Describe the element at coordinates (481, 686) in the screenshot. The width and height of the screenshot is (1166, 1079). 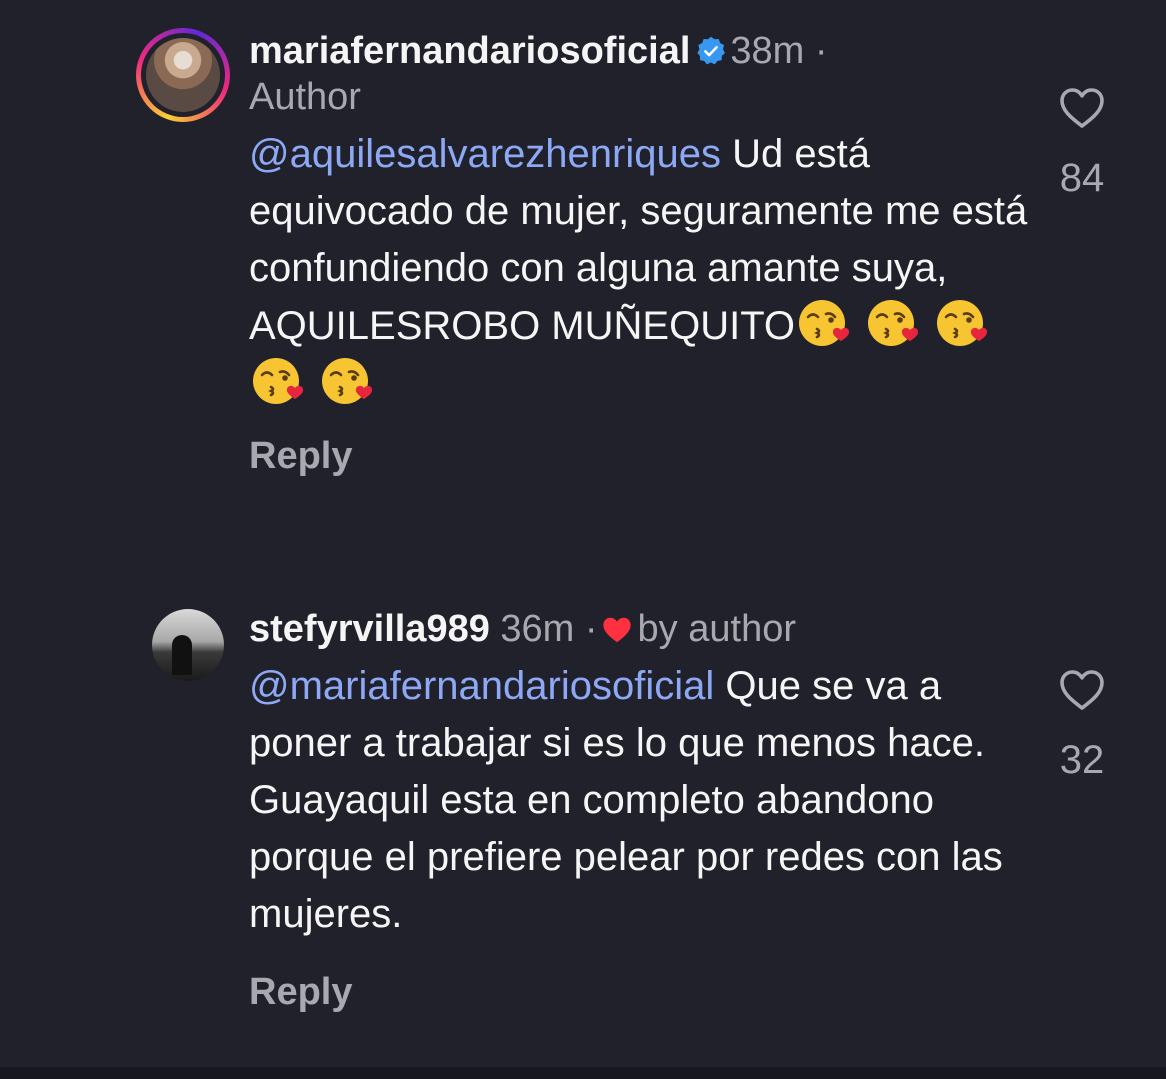
I see `mention-link: @mariafernandariosoficial` at that location.